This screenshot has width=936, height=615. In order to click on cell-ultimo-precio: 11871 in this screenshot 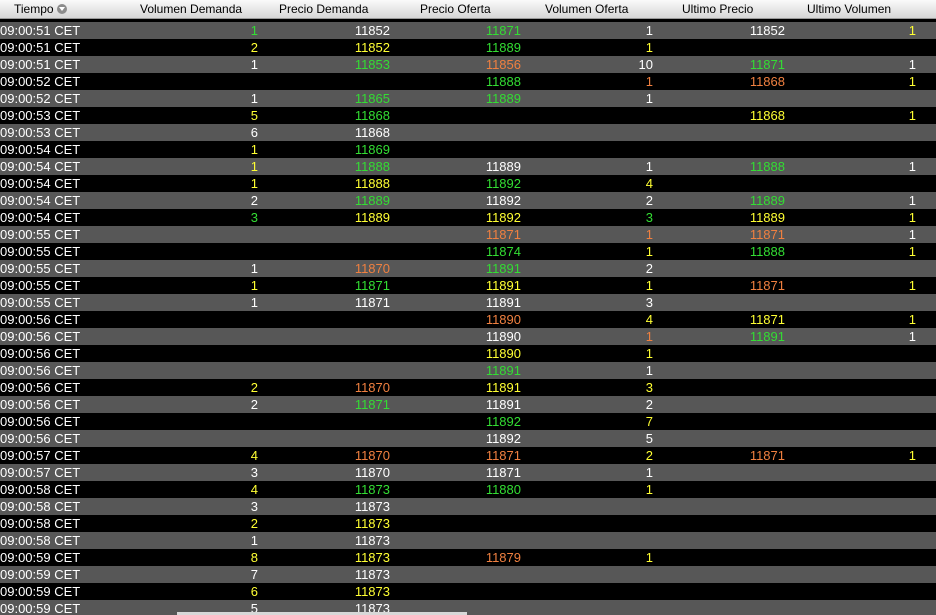, I will do `click(767, 234)`.